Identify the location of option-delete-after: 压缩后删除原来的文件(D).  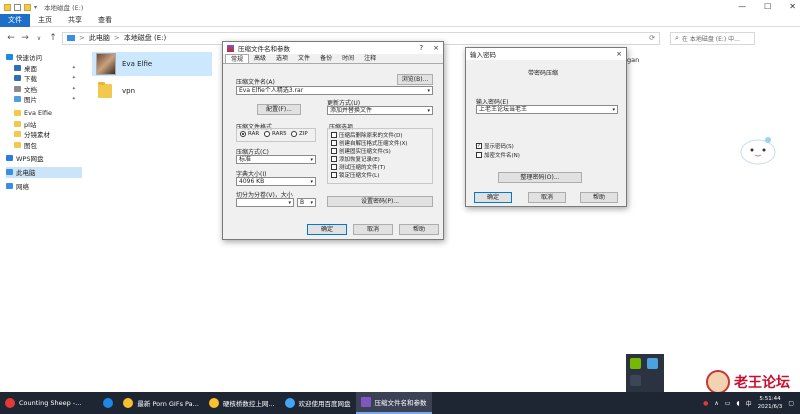
(367, 135).